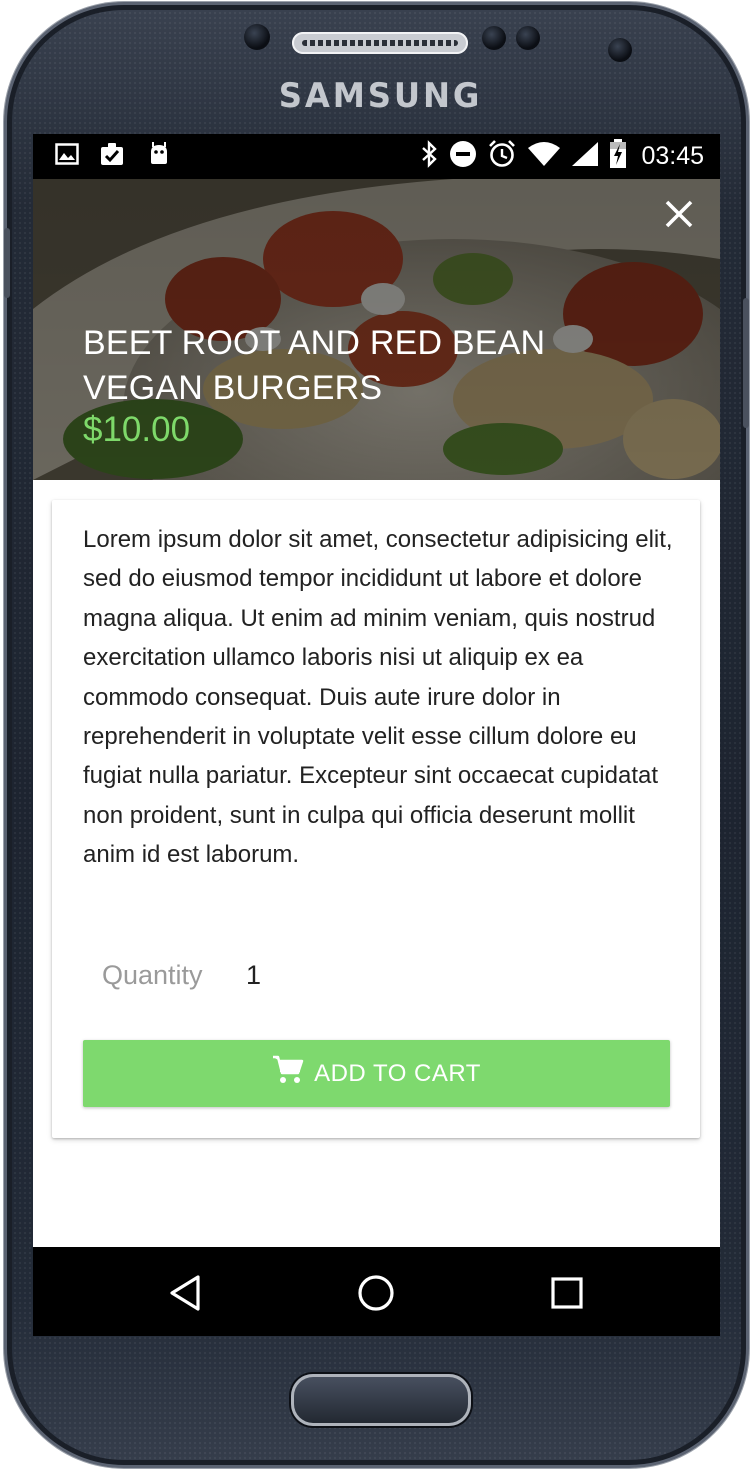 This screenshot has width=753, height=1470. Describe the element at coordinates (380, 96) in the screenshot. I see `device-brand: SAMSUNG` at that location.